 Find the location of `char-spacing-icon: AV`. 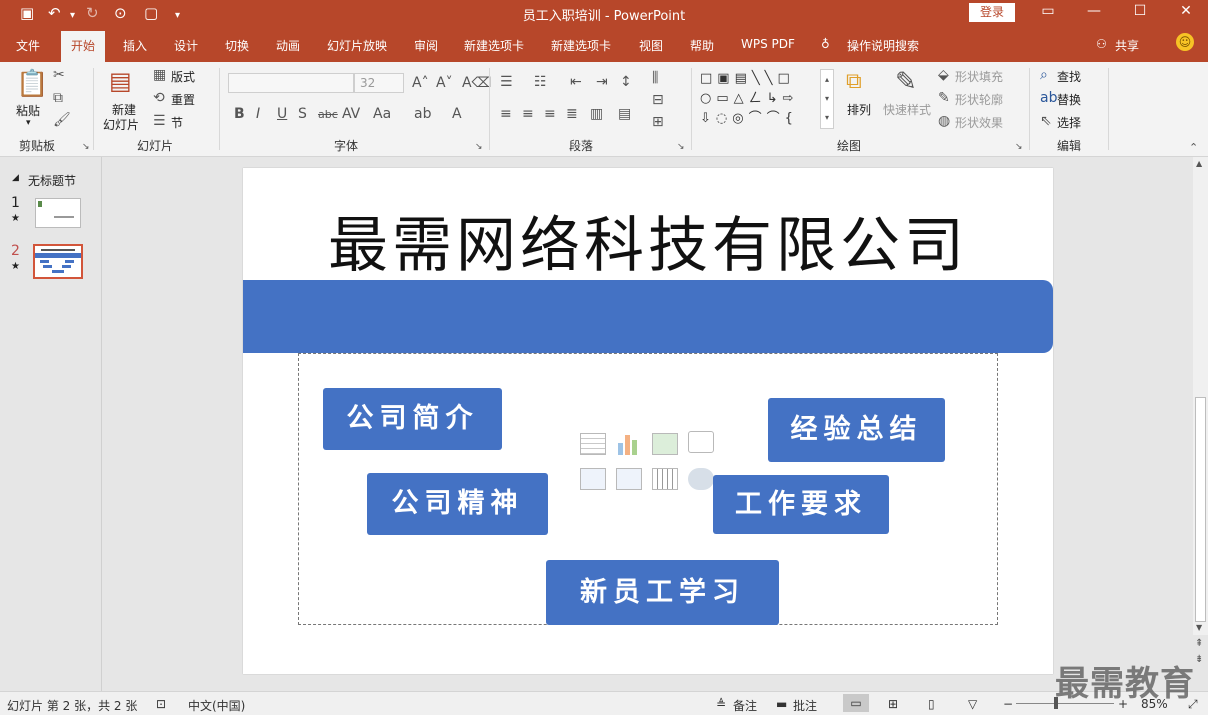

char-spacing-icon: AV is located at coordinates (351, 114).